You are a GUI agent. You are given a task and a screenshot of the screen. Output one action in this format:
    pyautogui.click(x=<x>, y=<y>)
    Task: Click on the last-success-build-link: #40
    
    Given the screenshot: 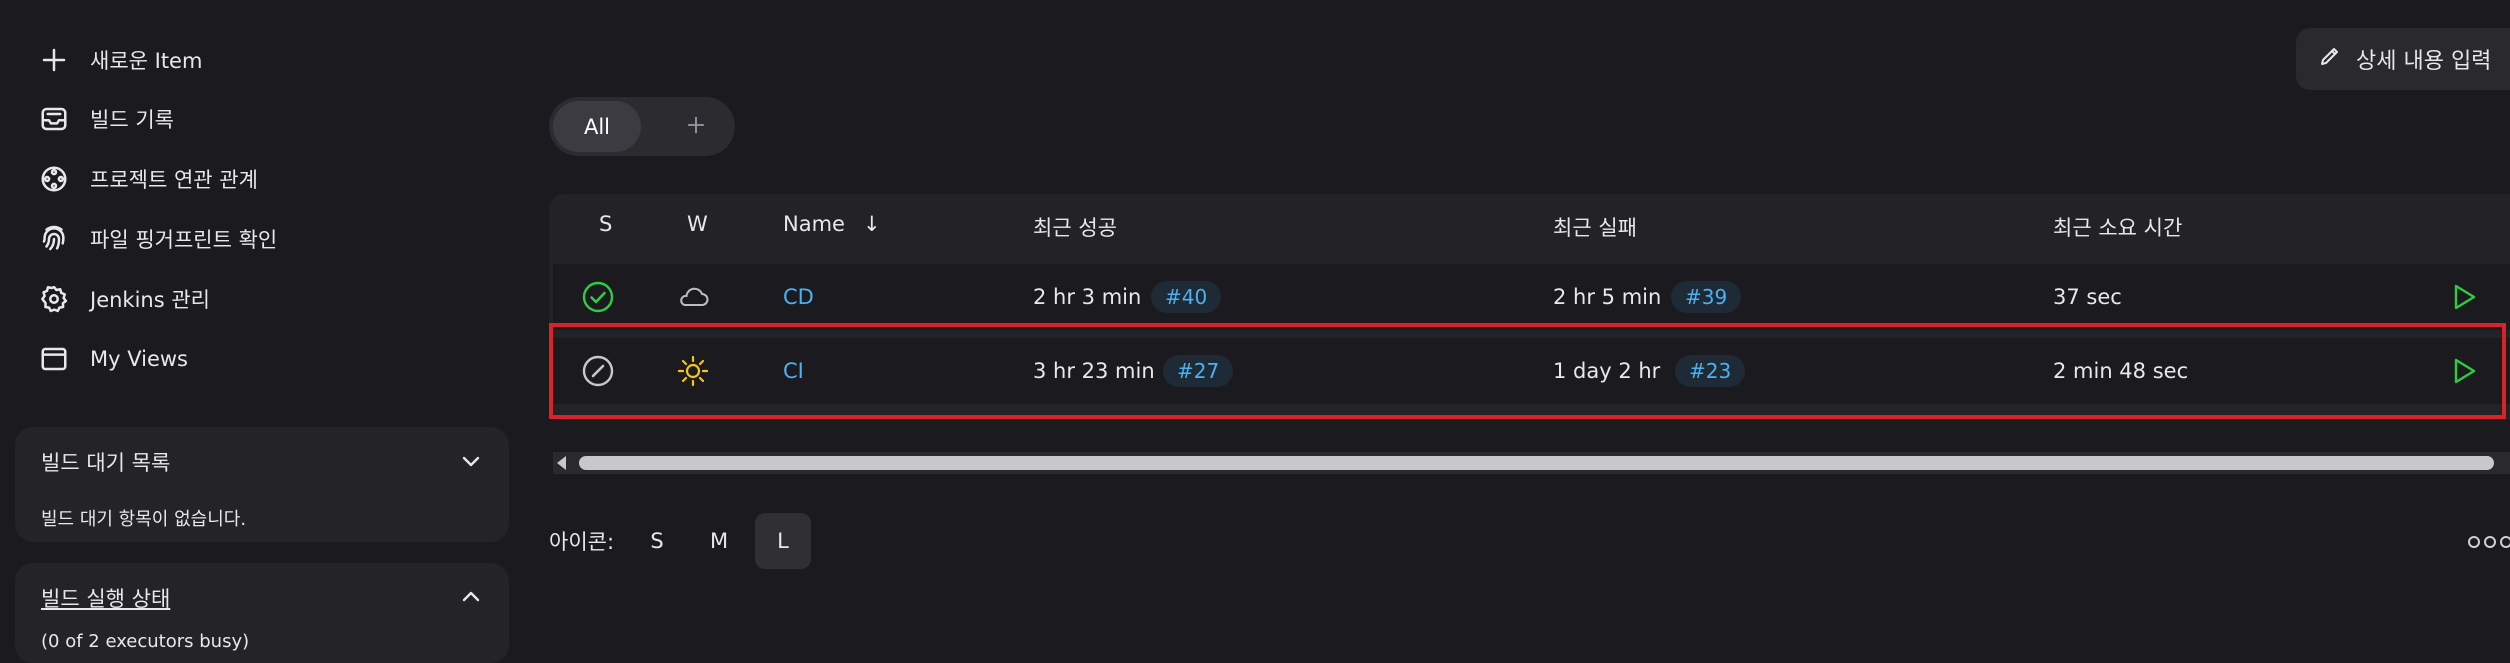 What is the action you would take?
    pyautogui.click(x=1186, y=297)
    